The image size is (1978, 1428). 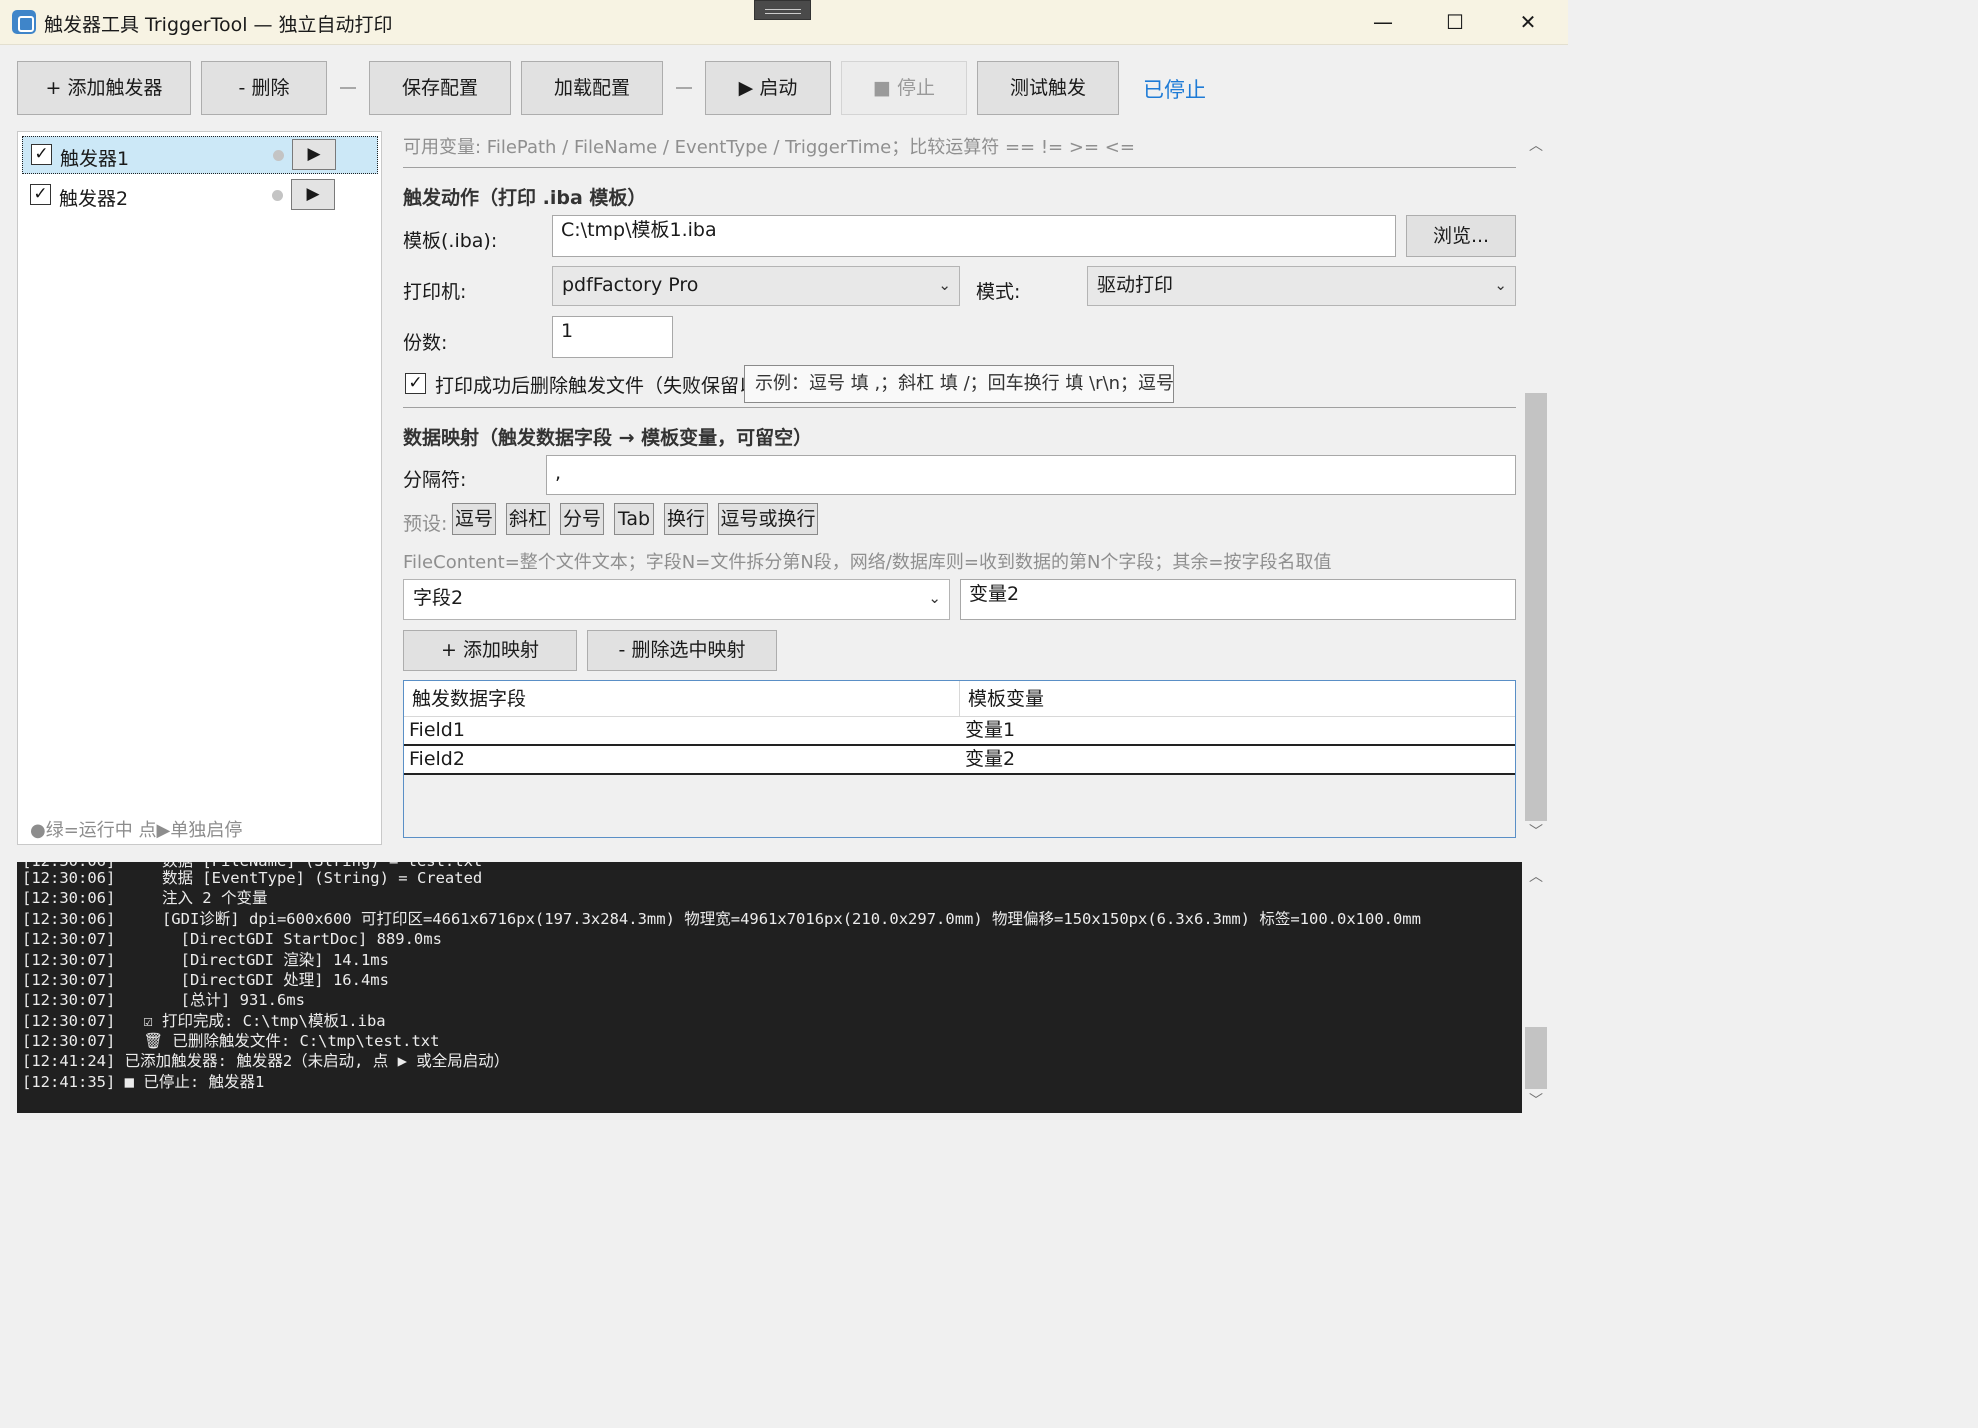 What do you see at coordinates (1174, 90) in the screenshot?
I see `status-label: 已停止` at bounding box center [1174, 90].